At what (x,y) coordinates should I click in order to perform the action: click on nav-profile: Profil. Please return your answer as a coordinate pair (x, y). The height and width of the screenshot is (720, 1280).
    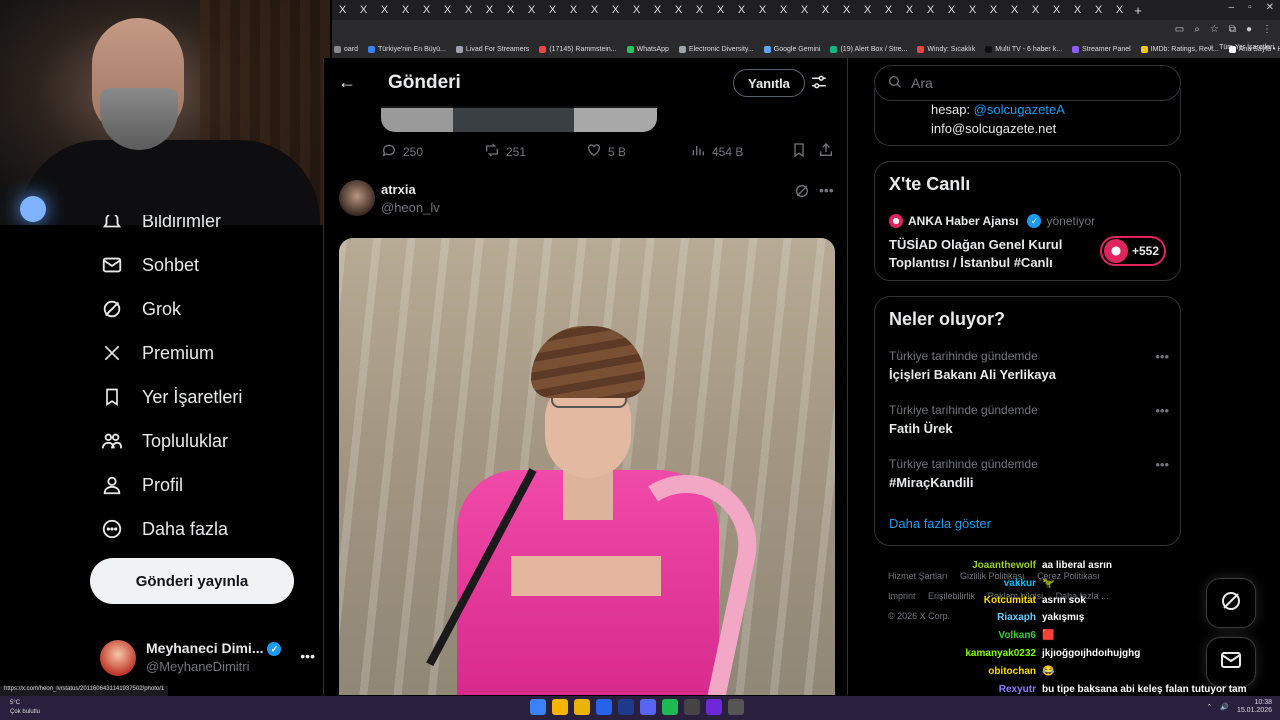
    Looking at the image, I should click on (141, 485).